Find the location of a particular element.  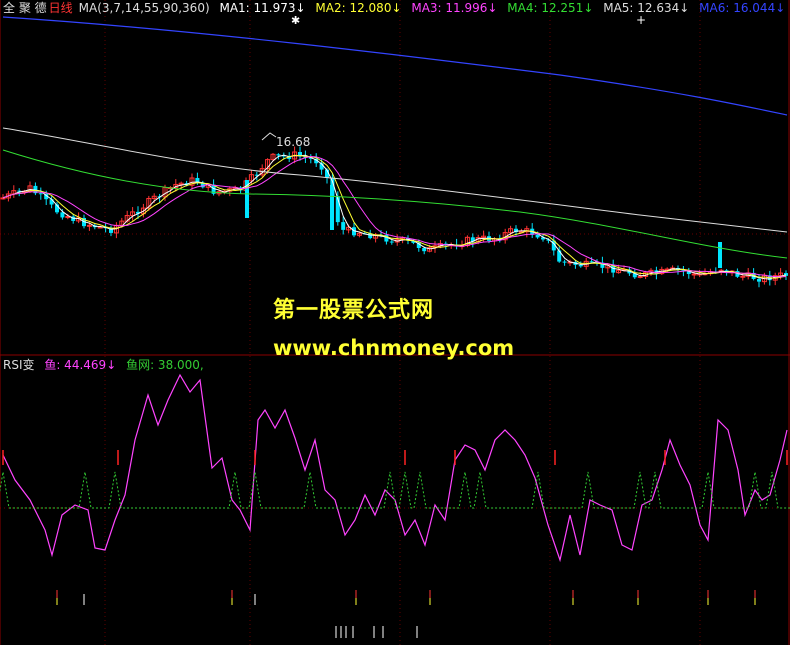

header-marker-plus: + is located at coordinates (641, 20).